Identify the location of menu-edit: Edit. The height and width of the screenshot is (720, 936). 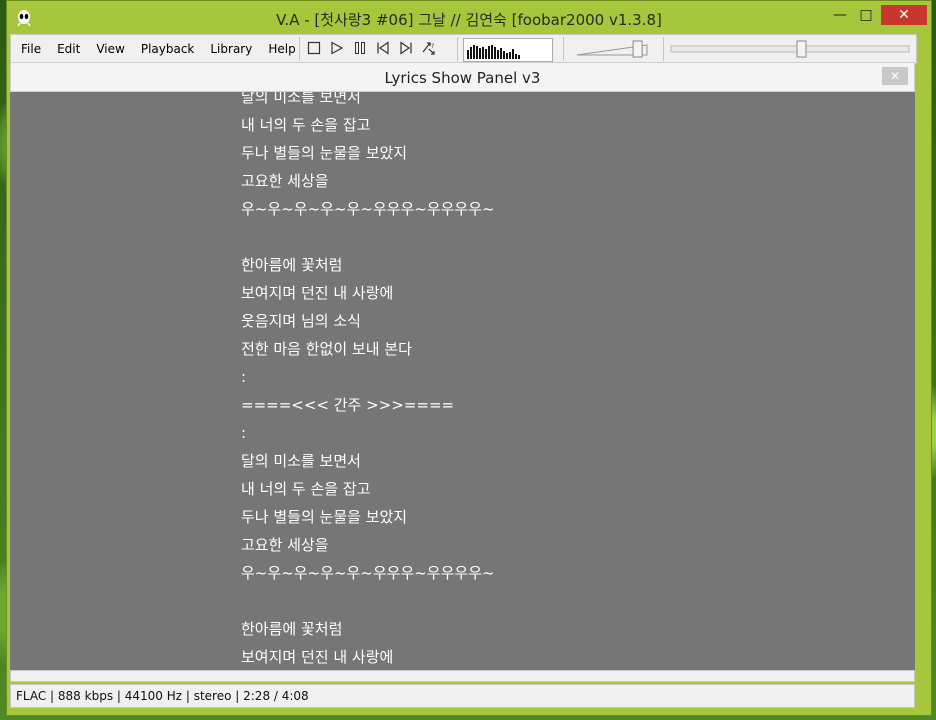
(68, 49).